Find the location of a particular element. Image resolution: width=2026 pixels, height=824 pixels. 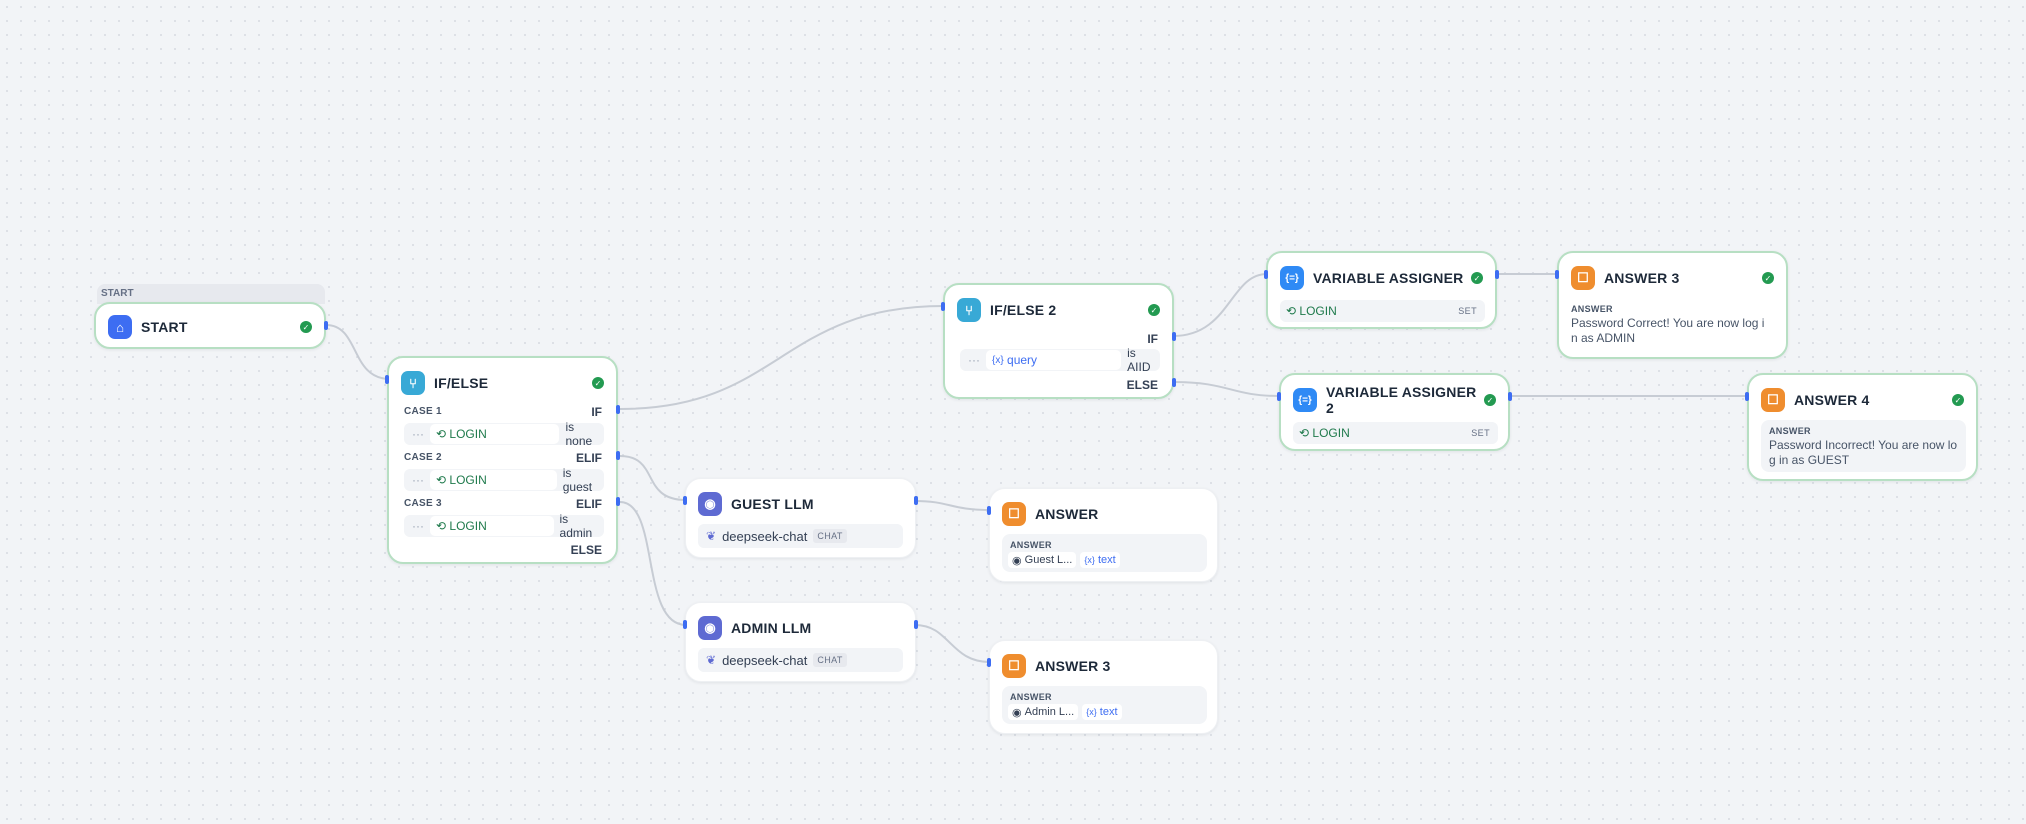

va1-output-handle is located at coordinates (1497, 274).